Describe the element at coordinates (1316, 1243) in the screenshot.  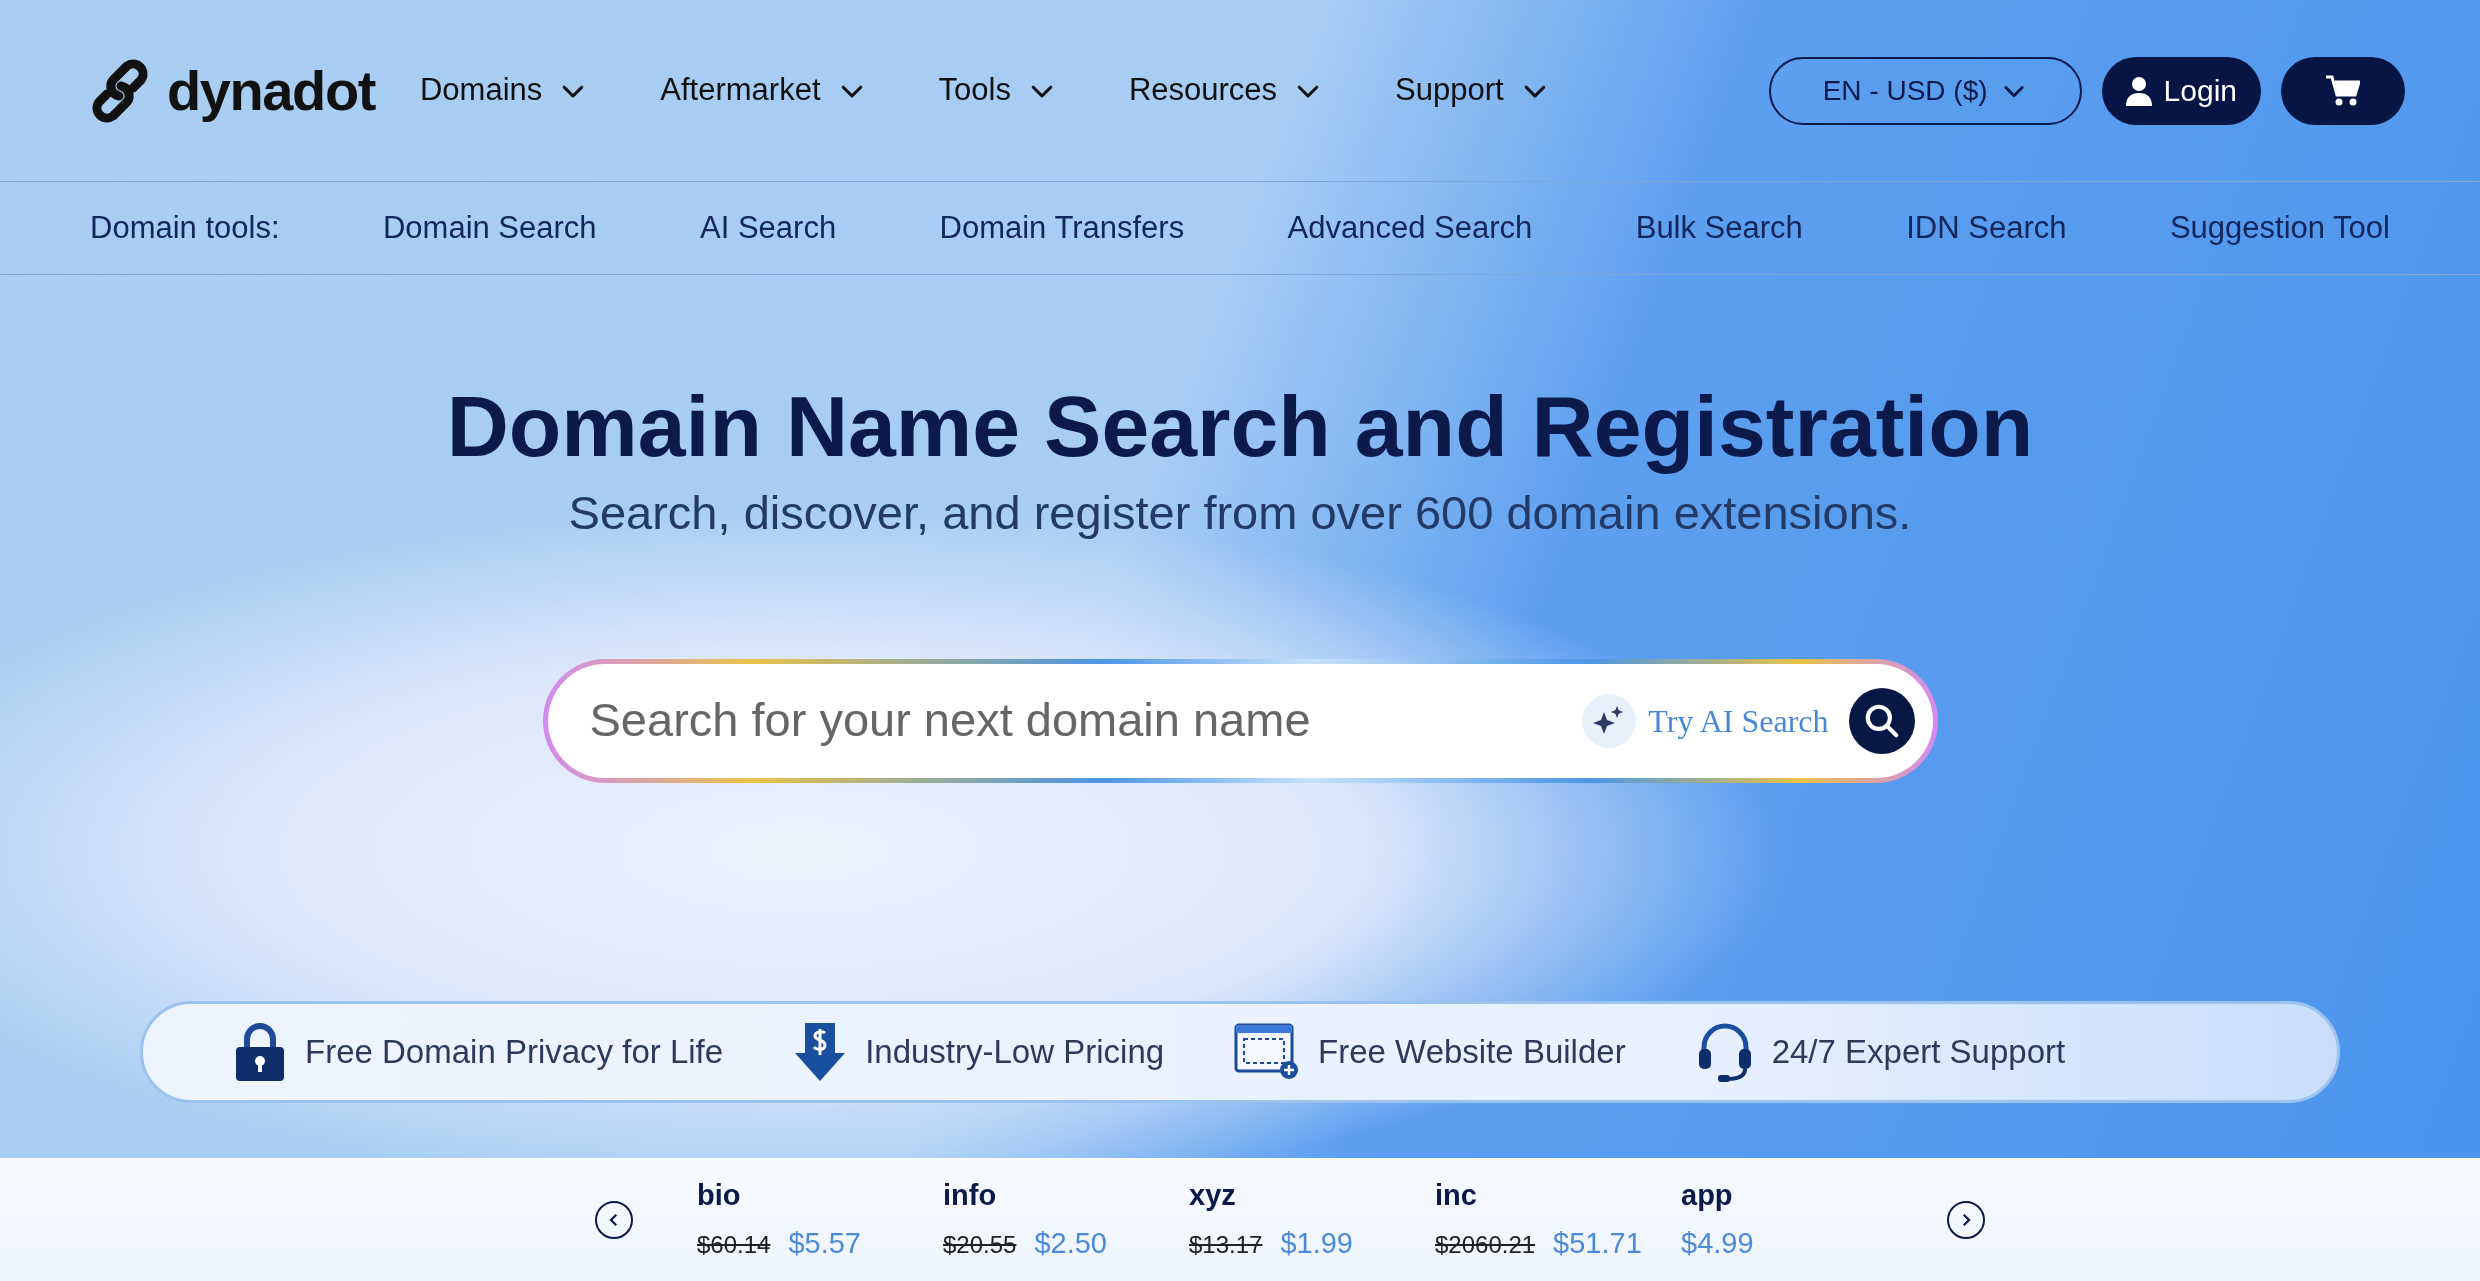
I see `tld-price: $1.99` at that location.